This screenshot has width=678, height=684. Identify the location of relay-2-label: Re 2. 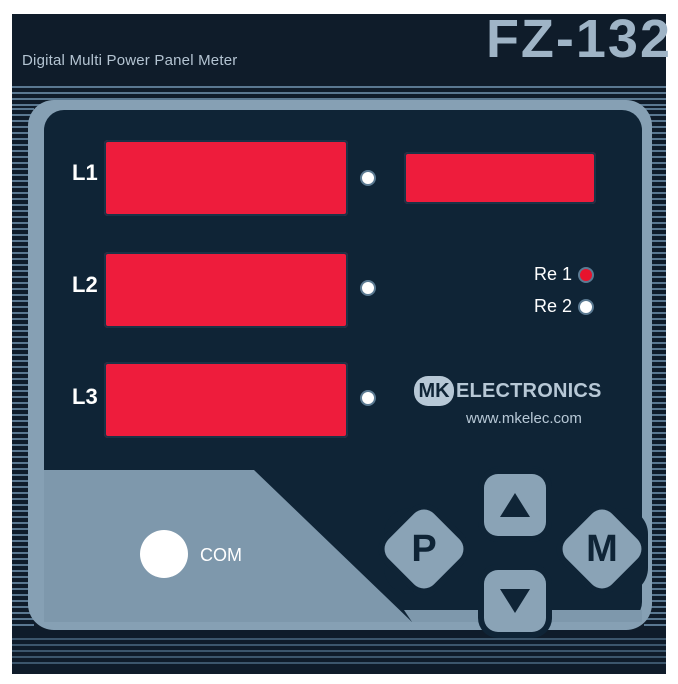
(553, 306).